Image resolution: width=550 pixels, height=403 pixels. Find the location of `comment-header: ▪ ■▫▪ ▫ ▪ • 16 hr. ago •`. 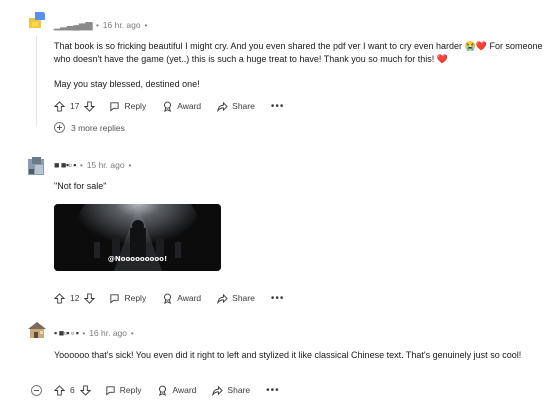

comment-header: ▪ ■▫▪ ▫ ▪ • 16 hr. ago • is located at coordinates (94, 333).